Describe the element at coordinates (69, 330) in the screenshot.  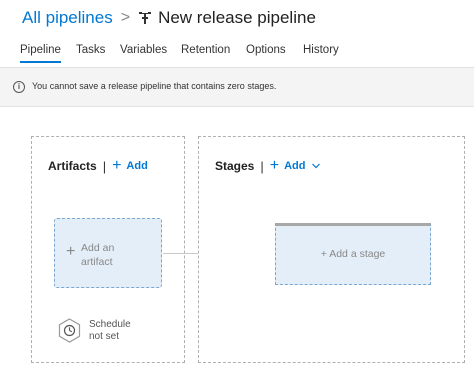
I see `clock-icon` at that location.